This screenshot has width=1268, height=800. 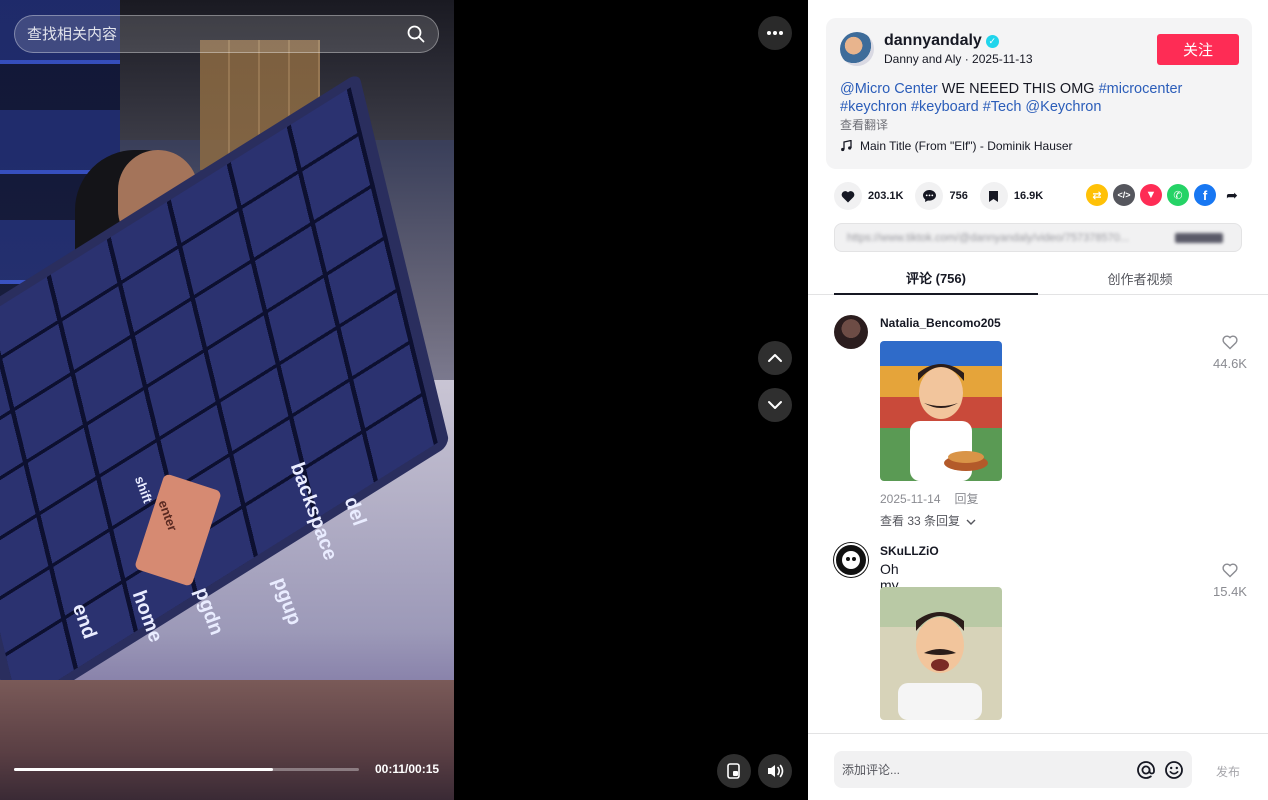 I want to click on volume-button, so click(x=775, y=771).